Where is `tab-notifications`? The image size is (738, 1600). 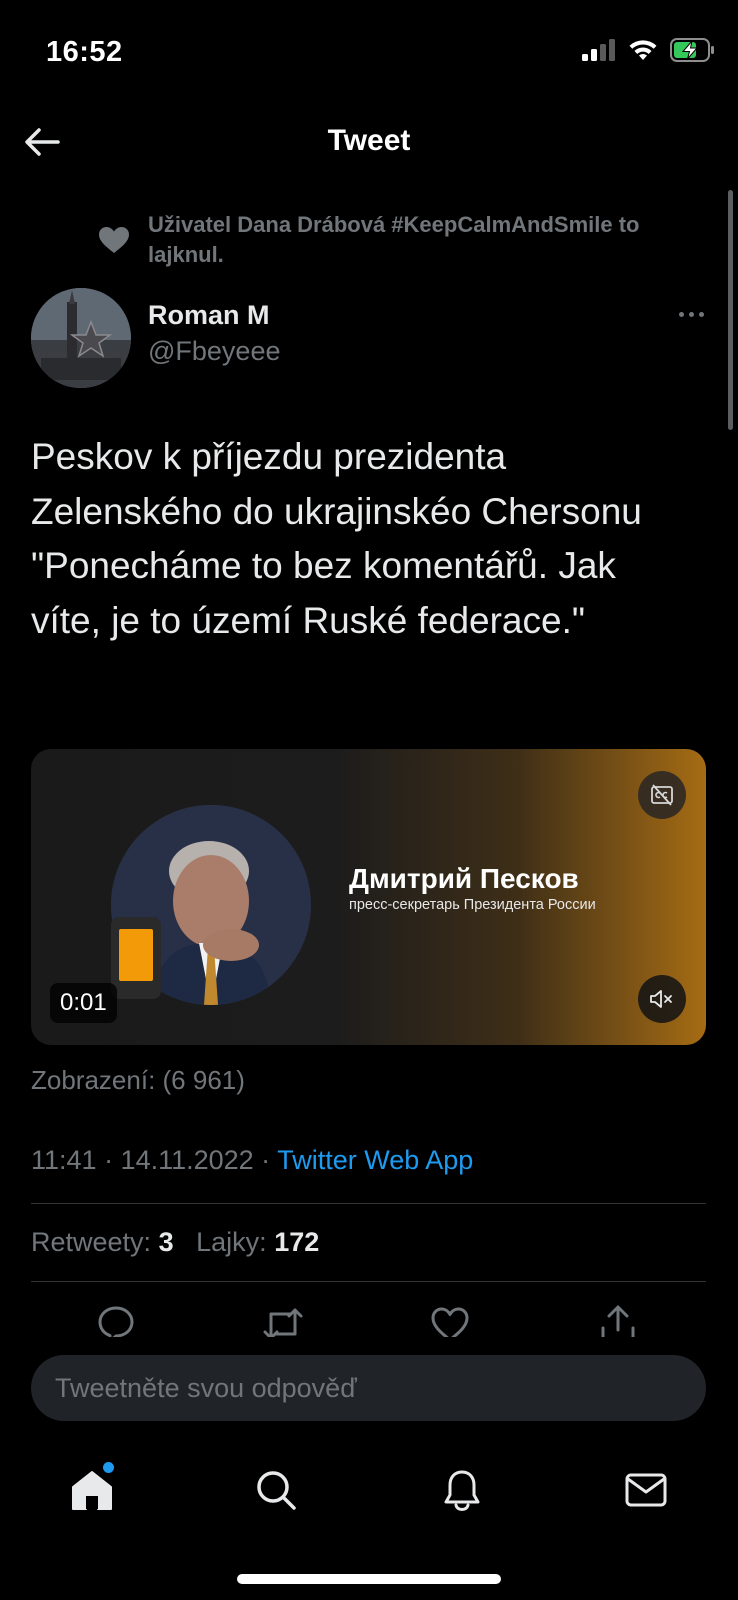
tab-notifications is located at coordinates (462, 1490).